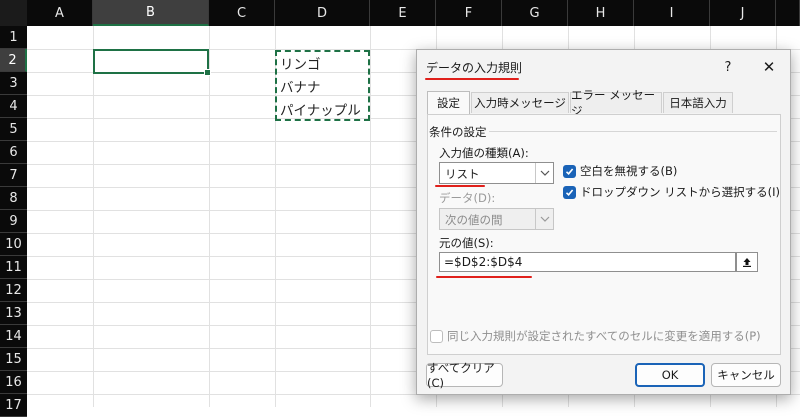 The image size is (800, 417). Describe the element at coordinates (484, 277) in the screenshot. I see `source-underline` at that location.